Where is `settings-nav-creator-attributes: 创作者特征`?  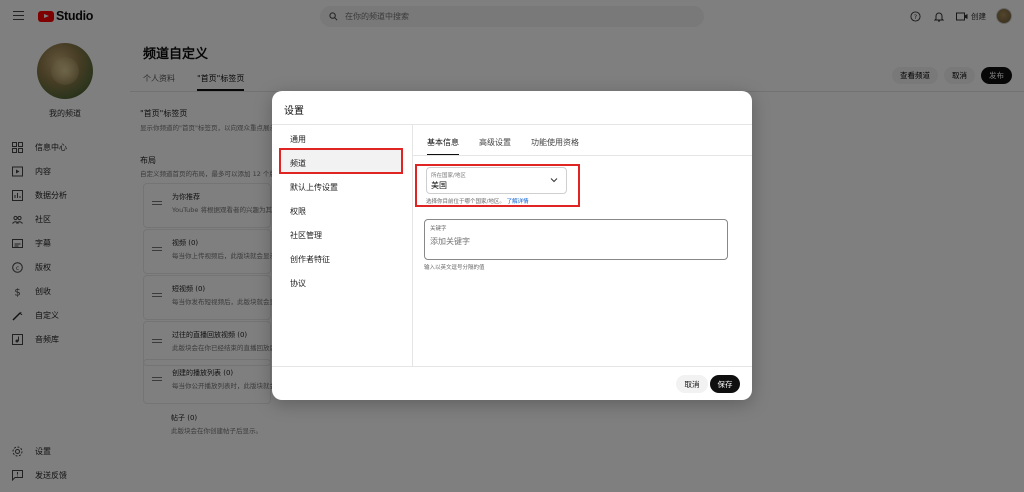
settings-nav-creator-attributes: 创作者特征 is located at coordinates (310, 259).